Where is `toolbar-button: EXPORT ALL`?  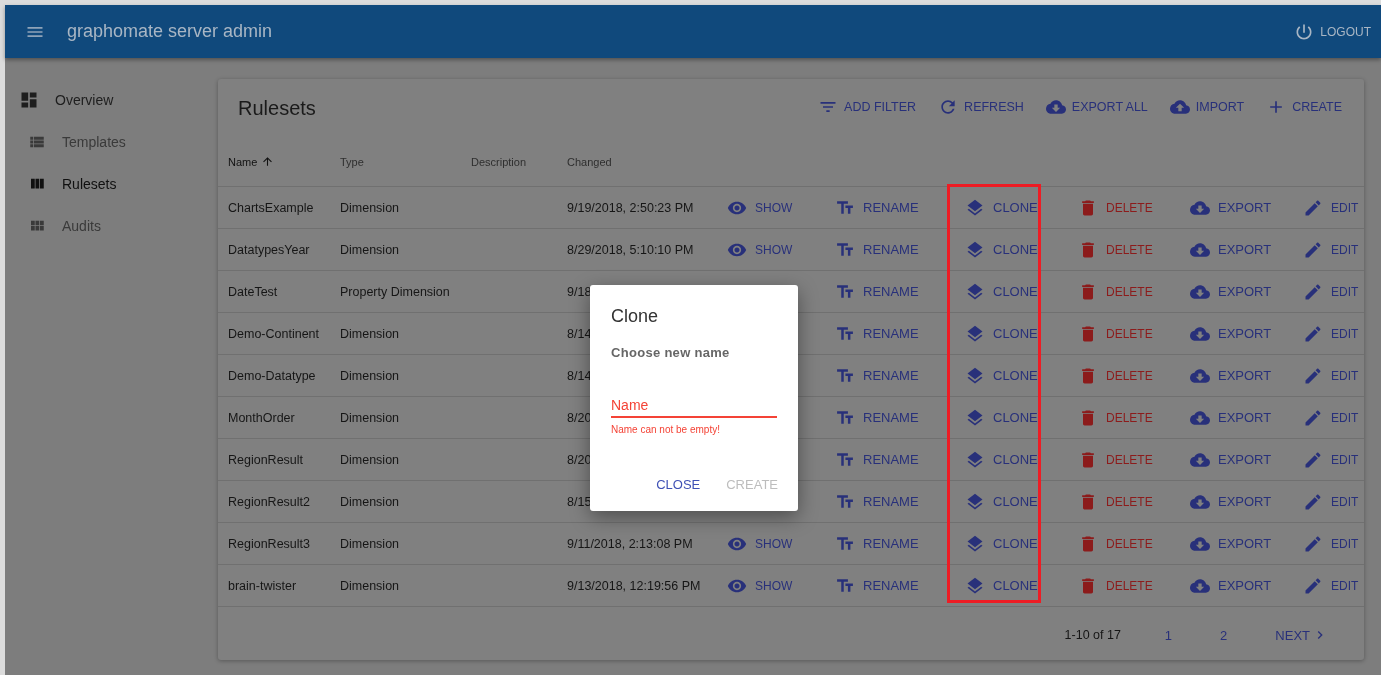
toolbar-button: EXPORT ALL is located at coordinates (1096, 107).